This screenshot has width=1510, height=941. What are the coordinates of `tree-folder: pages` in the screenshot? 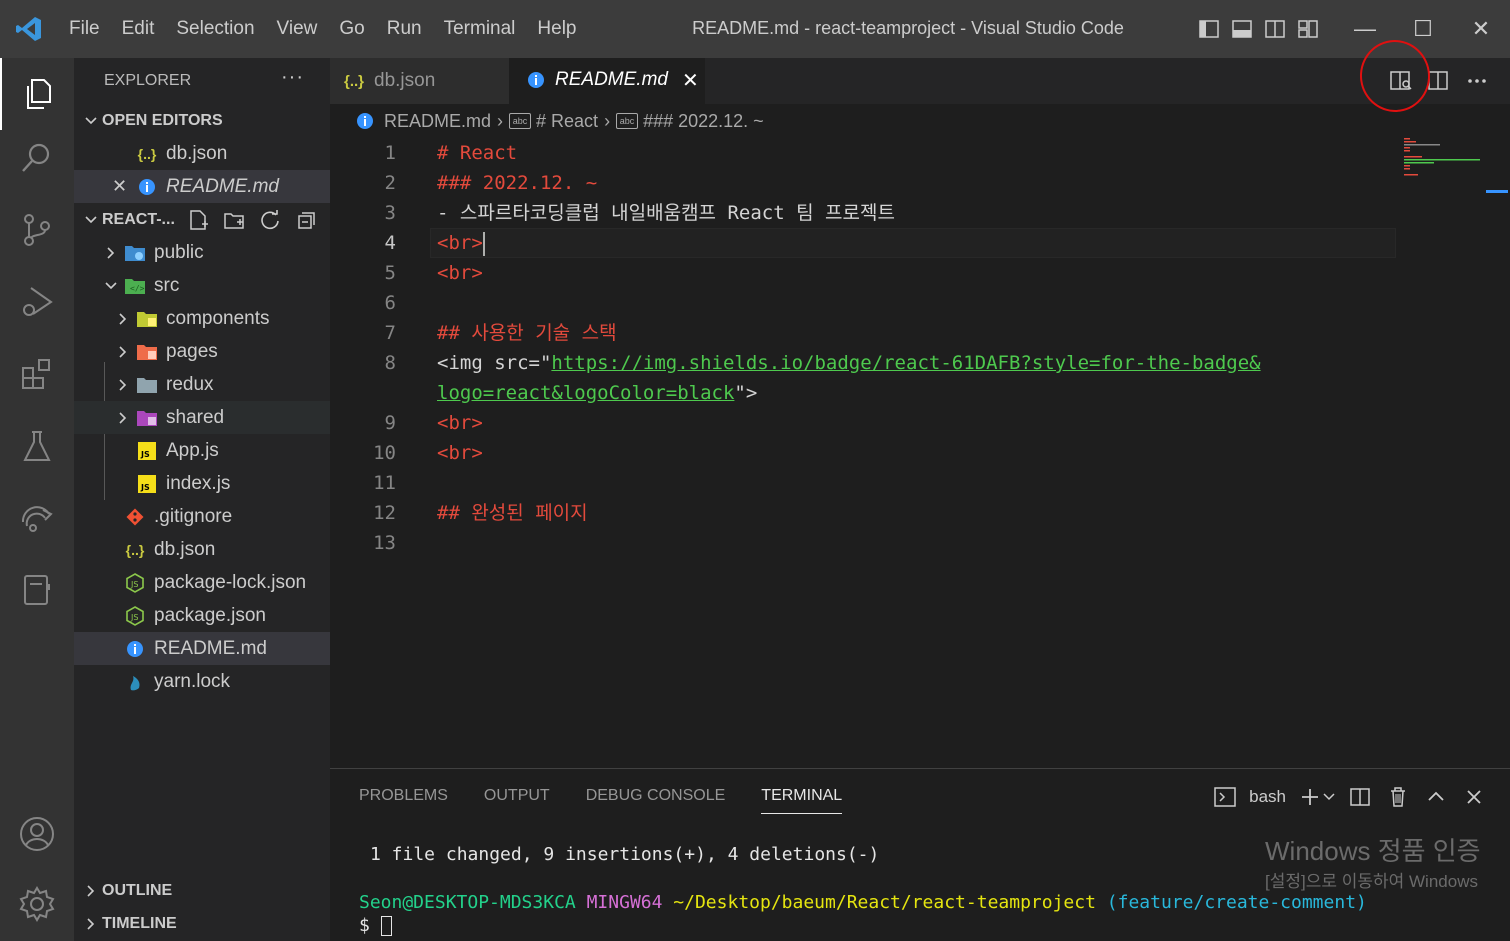 It's located at (202, 351).